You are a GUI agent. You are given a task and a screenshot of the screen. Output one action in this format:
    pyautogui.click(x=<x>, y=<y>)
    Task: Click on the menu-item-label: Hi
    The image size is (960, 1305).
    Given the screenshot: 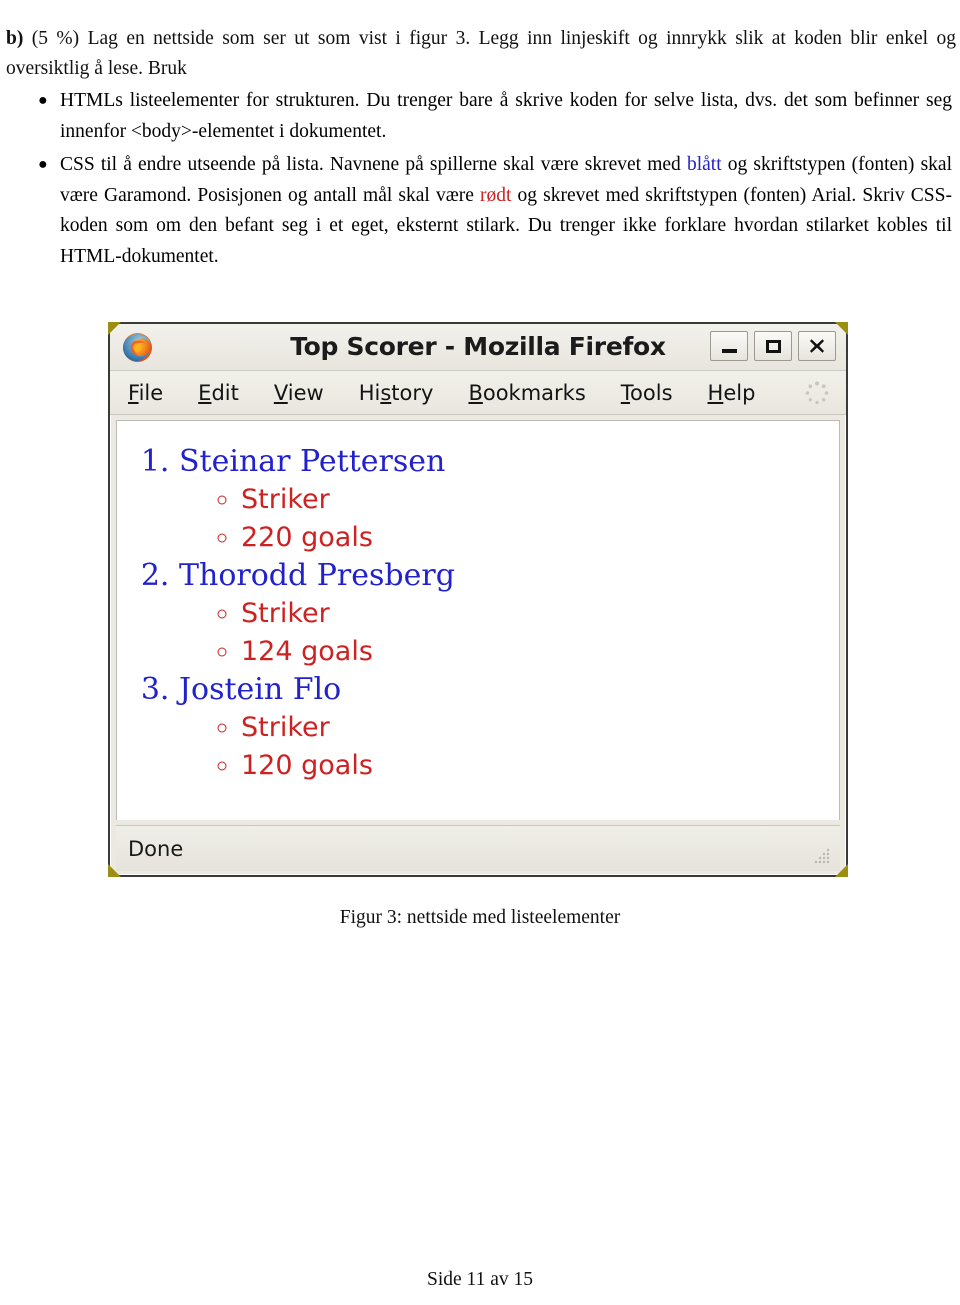 What is the action you would take?
    pyautogui.click(x=369, y=392)
    